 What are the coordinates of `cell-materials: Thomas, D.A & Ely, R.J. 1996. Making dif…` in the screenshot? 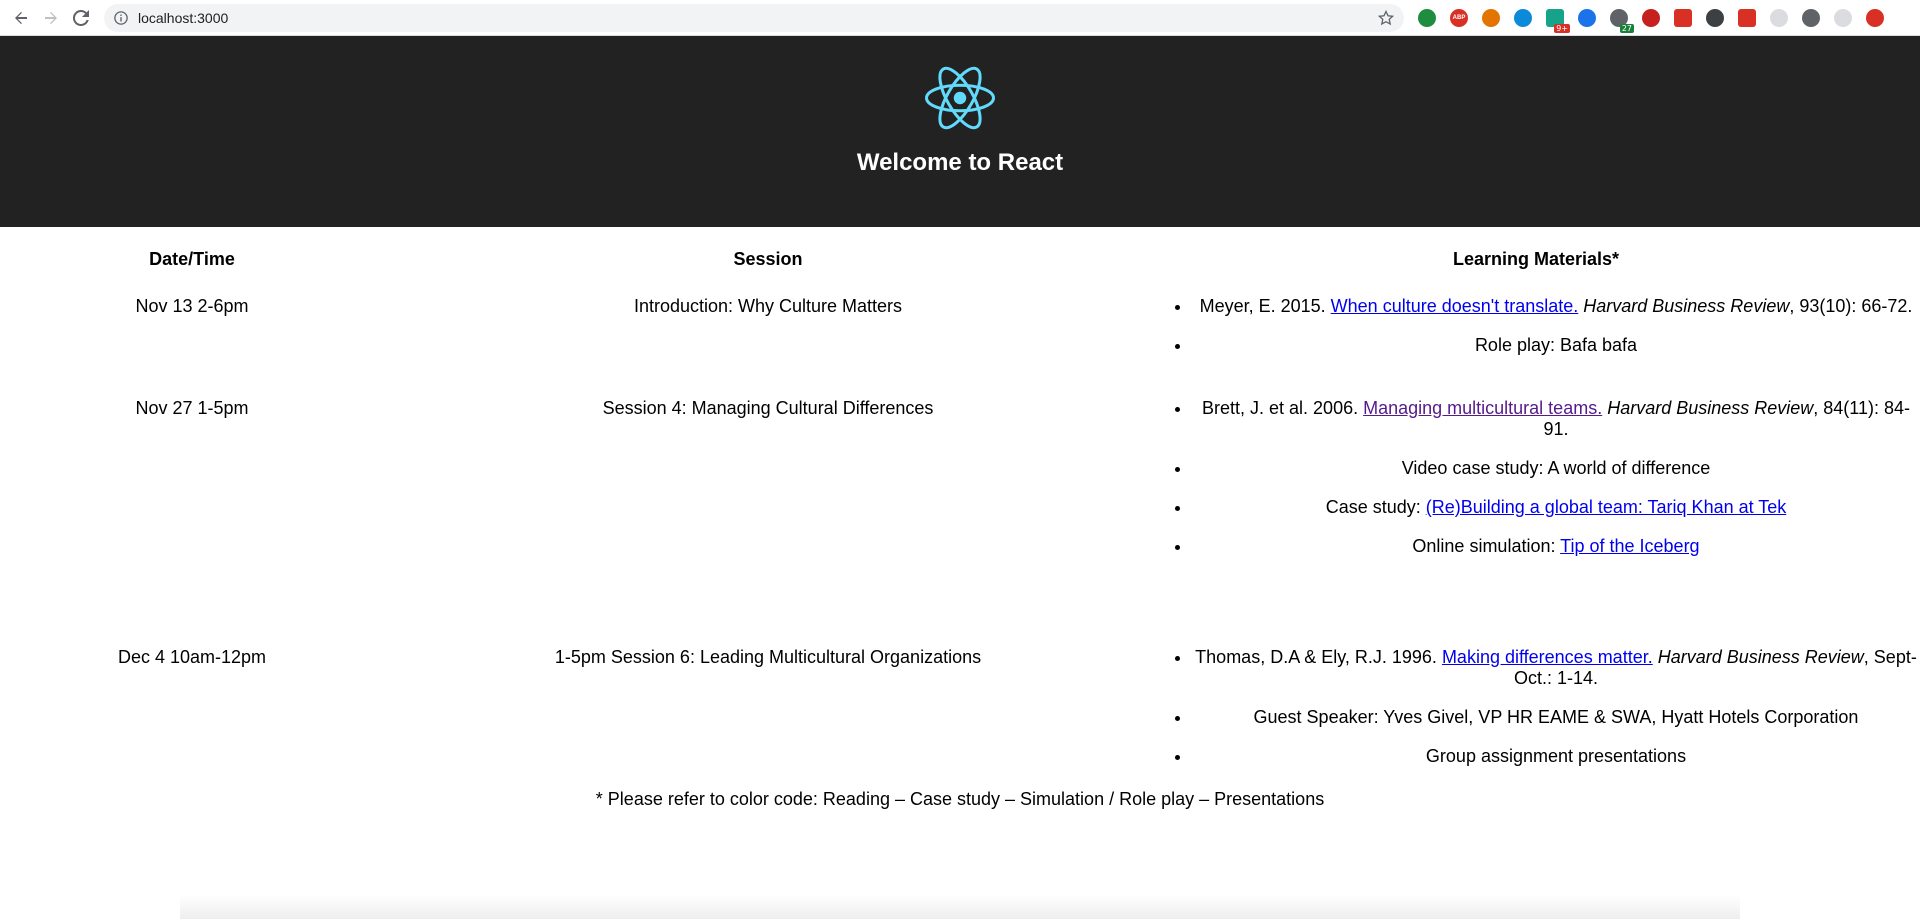 It's located at (1536, 701).